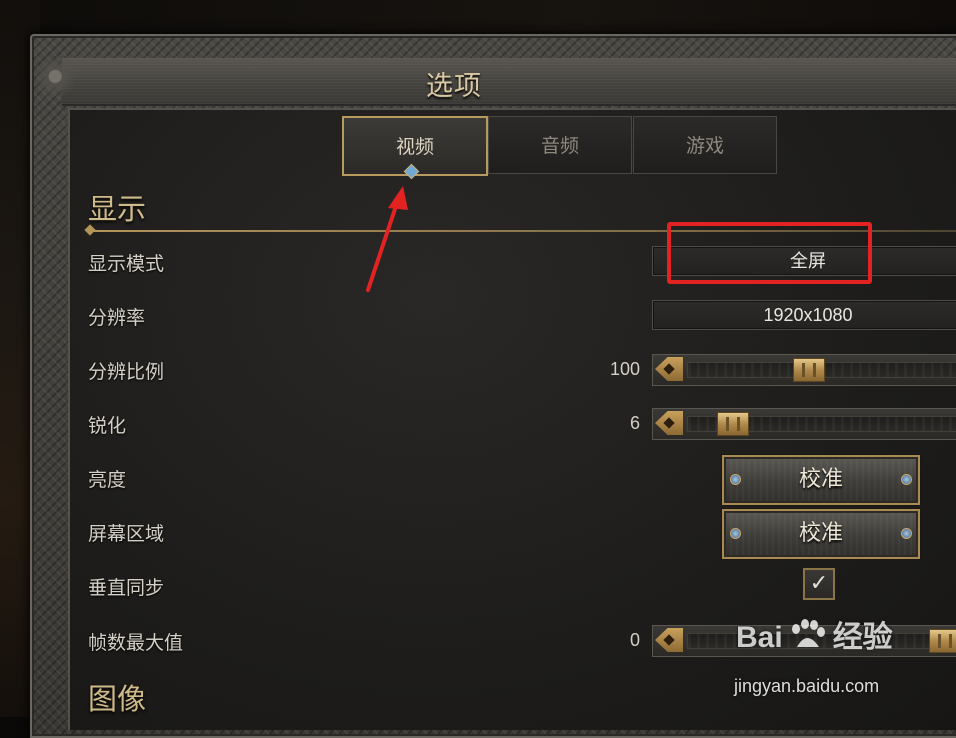 The height and width of the screenshot is (738, 956). I want to click on max-fps-value: 0, so click(634, 640).